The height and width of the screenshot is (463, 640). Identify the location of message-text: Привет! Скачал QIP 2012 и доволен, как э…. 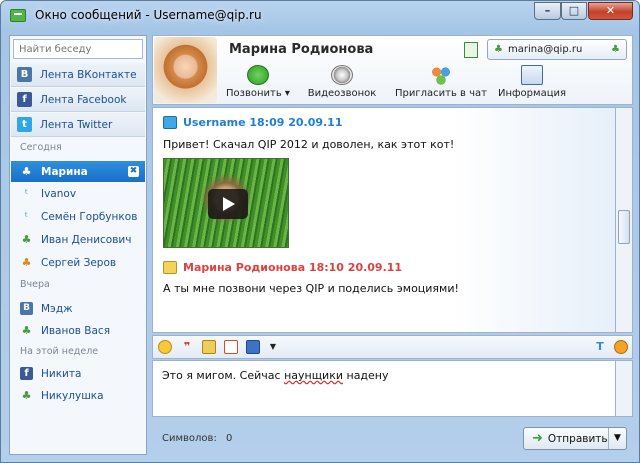
(309, 144).